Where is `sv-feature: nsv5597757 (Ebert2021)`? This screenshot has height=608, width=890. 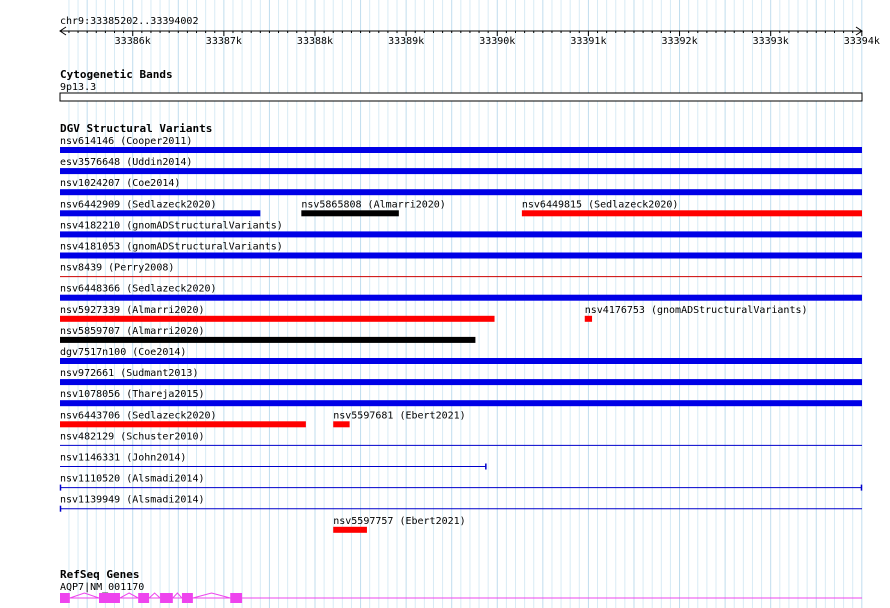 sv-feature: nsv5597757 (Ebert2021) is located at coordinates (399, 524).